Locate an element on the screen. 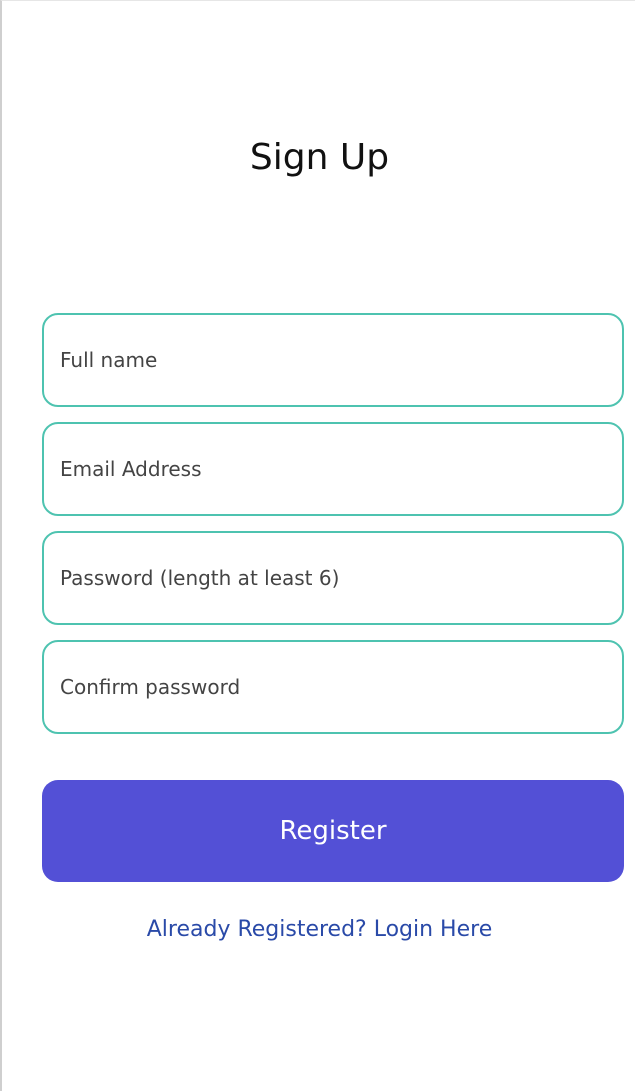 Image resolution: width=635 pixels, height=1091 pixels. password-field-container is located at coordinates (333, 578).